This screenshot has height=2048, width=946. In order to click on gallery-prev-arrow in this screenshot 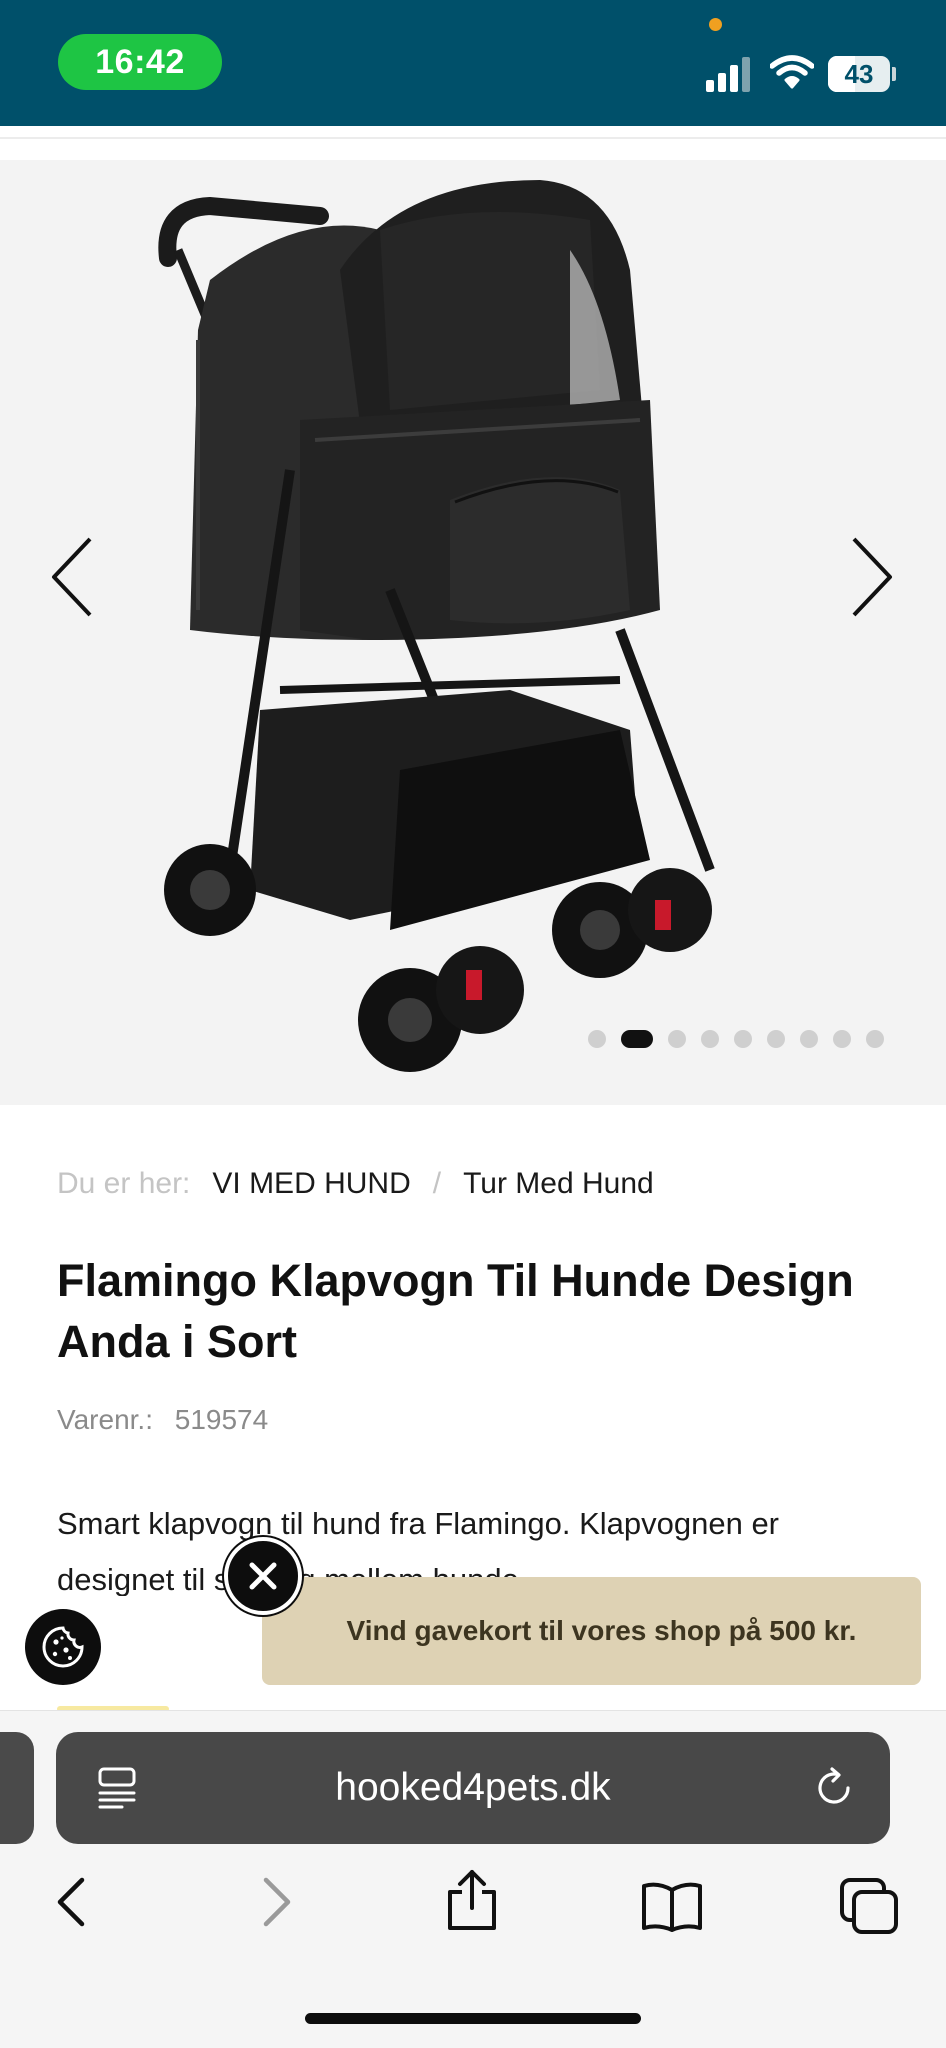, I will do `click(73, 577)`.